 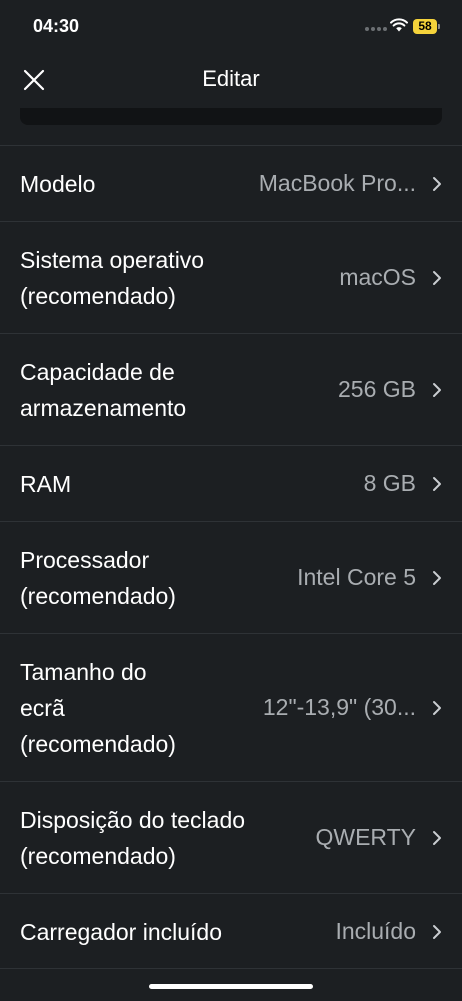 What do you see at coordinates (231, 577) in the screenshot?
I see `list-item: Processador (recomendado) Intel Core 5` at bounding box center [231, 577].